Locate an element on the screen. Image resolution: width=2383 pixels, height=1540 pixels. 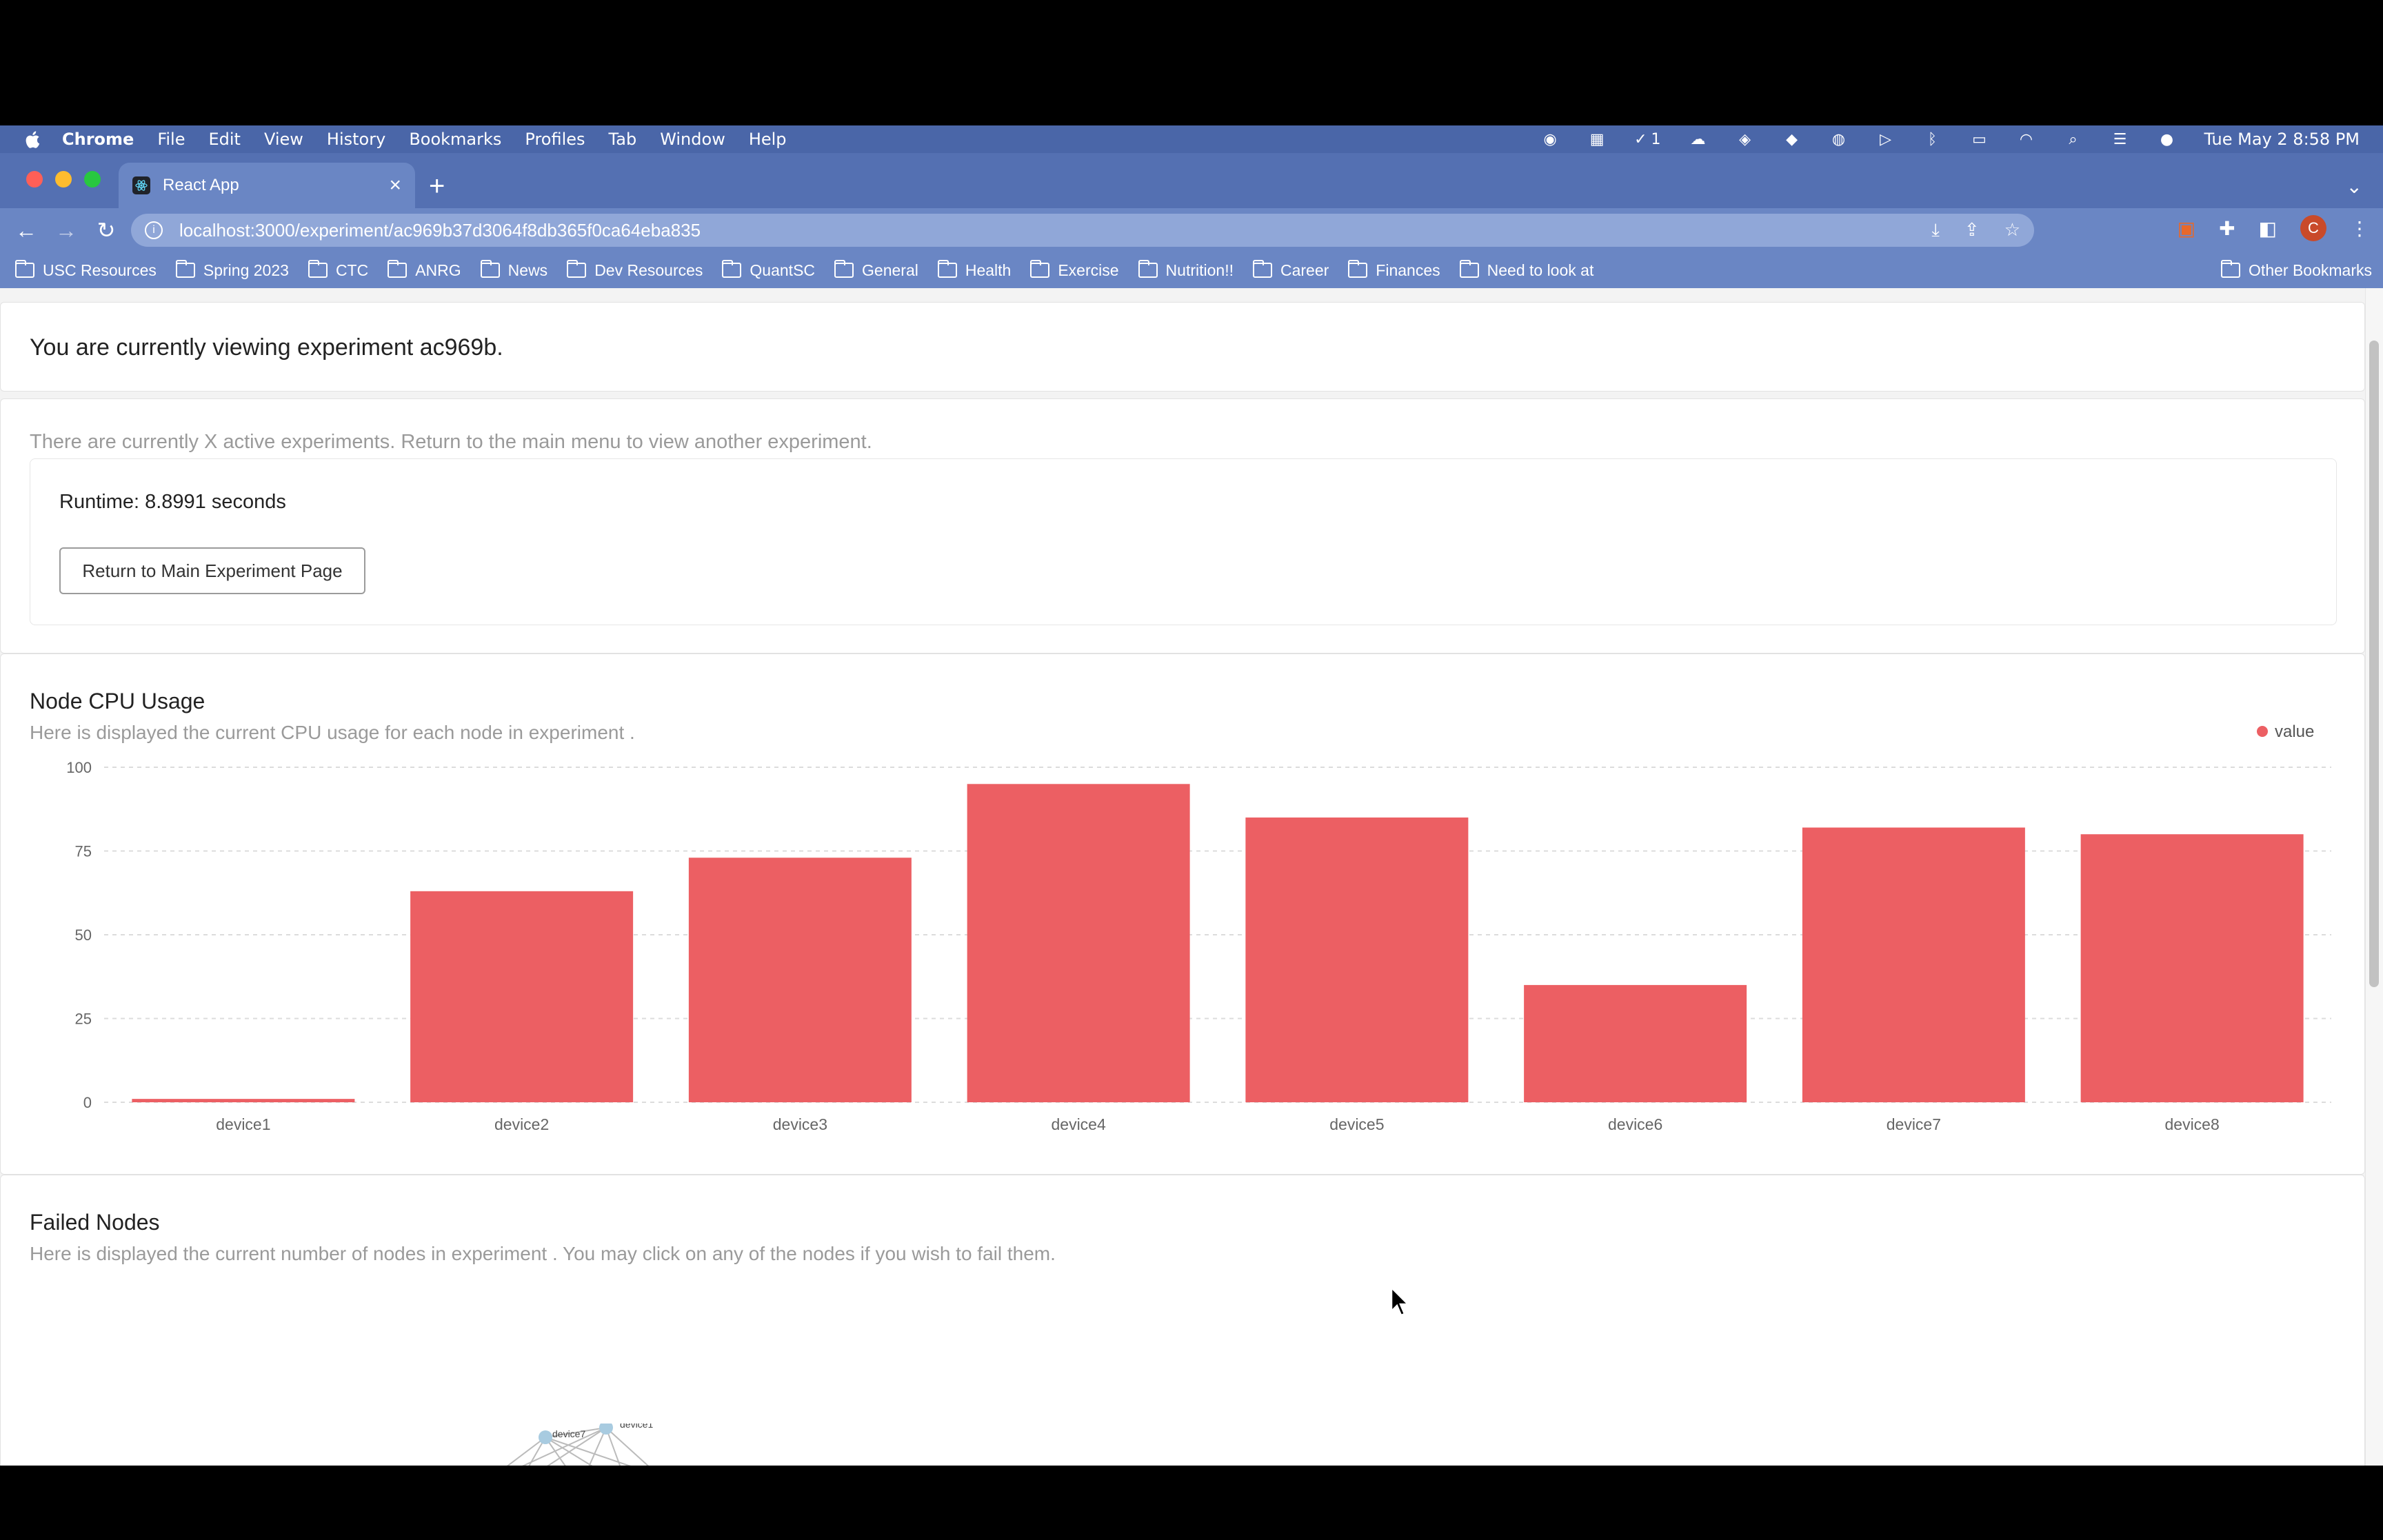
bookmark-label: CTC is located at coordinates (352, 270).